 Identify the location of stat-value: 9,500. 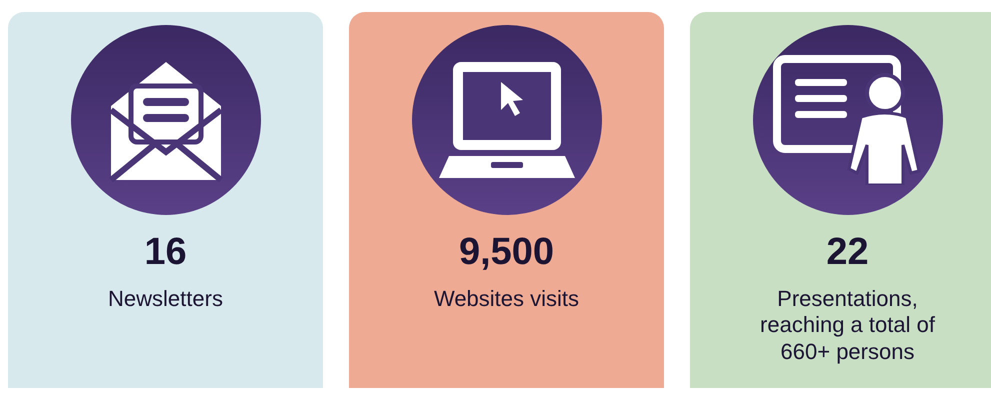
(506, 252).